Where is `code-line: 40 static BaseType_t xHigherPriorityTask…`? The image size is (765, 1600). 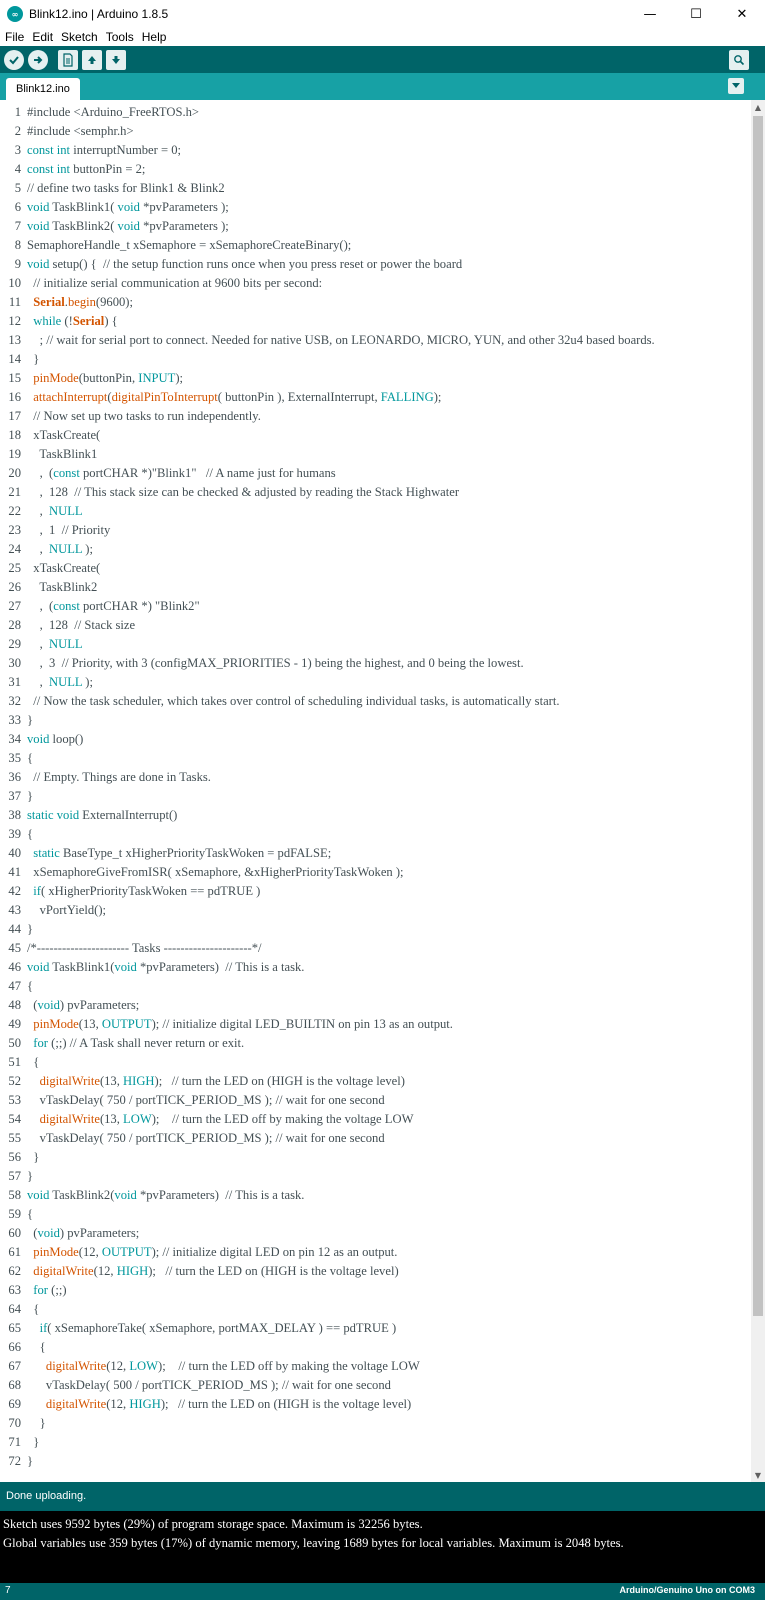
code-line: 40 static BaseType_t xHigherPriorityTask… is located at coordinates (375, 853).